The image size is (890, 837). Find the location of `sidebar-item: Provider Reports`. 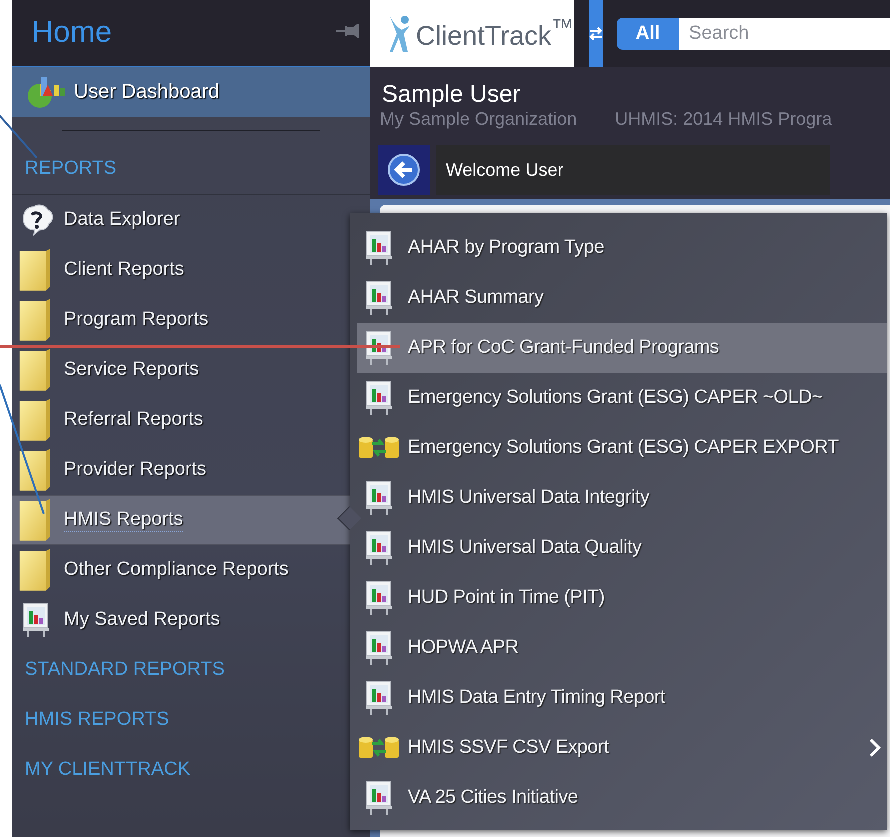

sidebar-item: Provider Reports is located at coordinates (182, 470).